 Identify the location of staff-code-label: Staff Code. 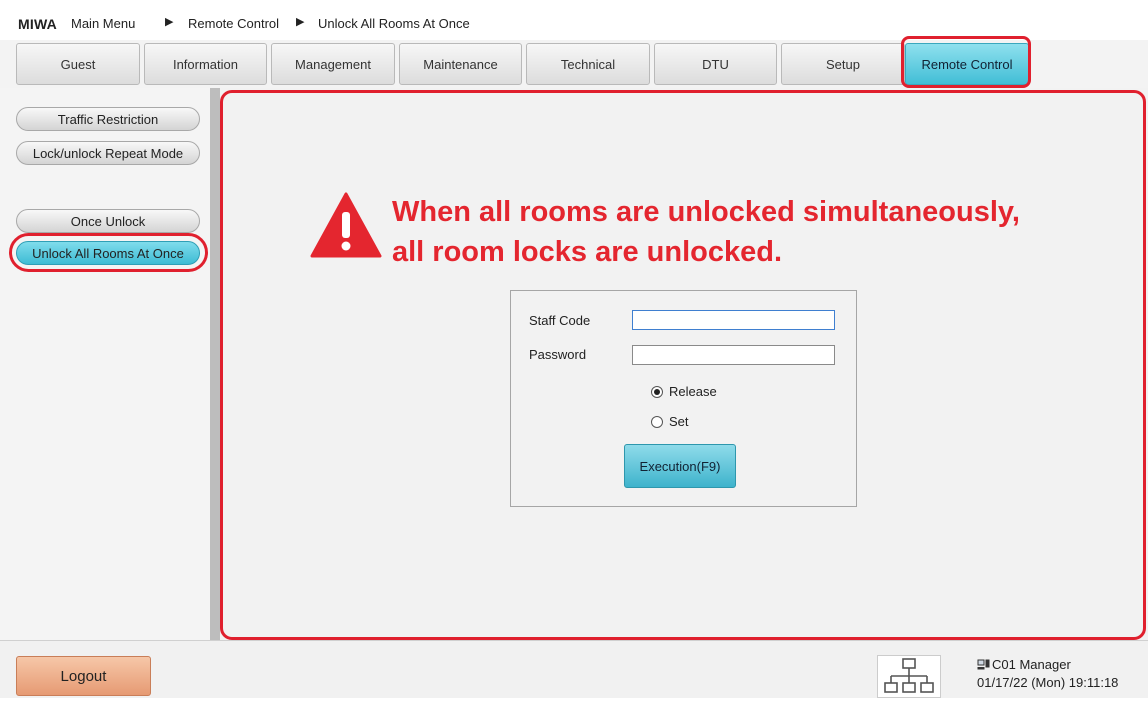
(560, 320).